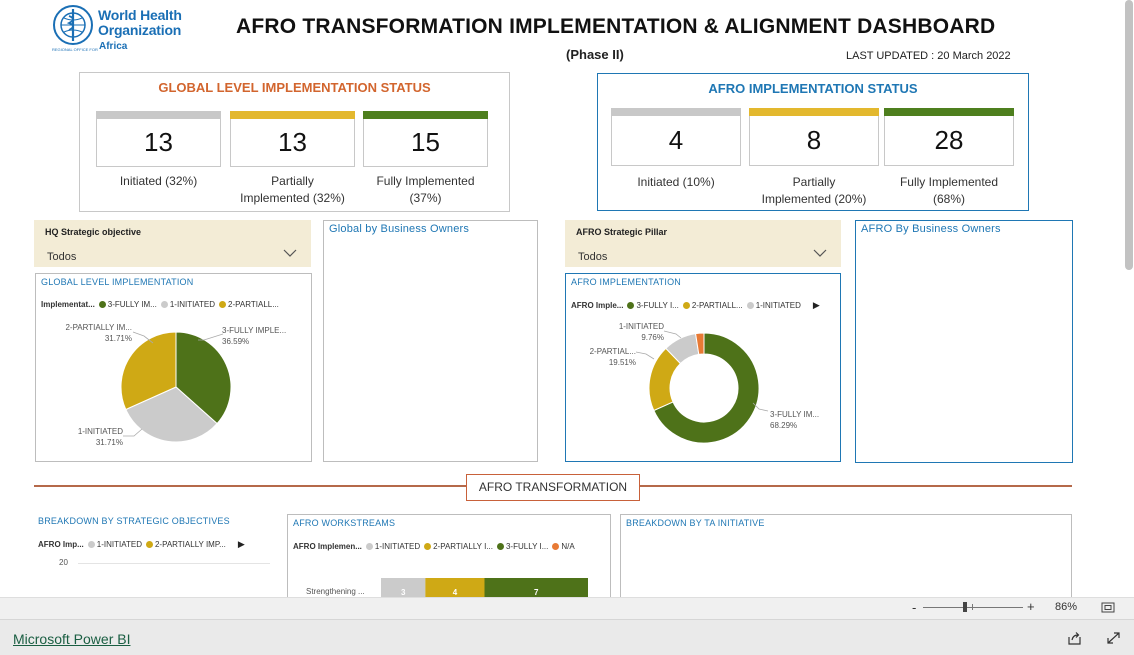 This screenshot has width=1134, height=655. Describe the element at coordinates (113, 46) in the screenshot. I see `logo-region: Africa` at that location.